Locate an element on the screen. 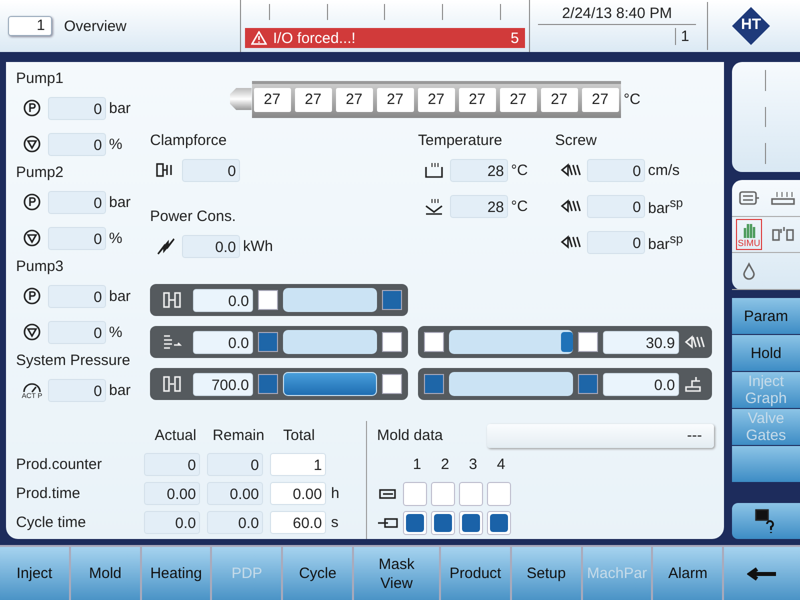 The height and width of the screenshot is (600, 800). drop-icon is located at coordinates (749, 271).